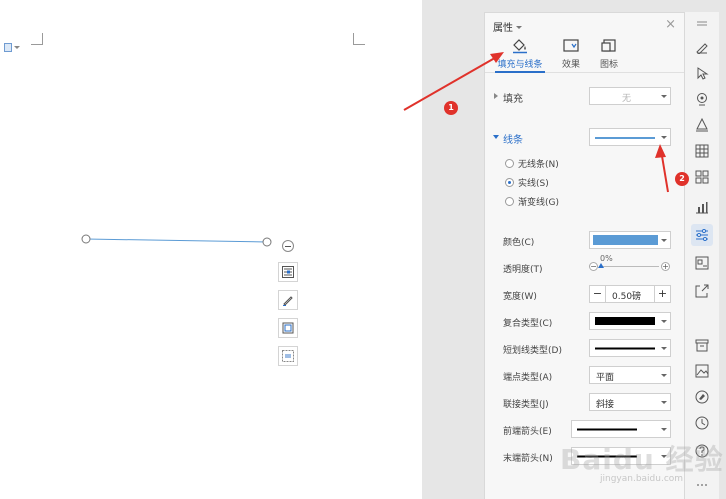  I want to click on radio-solid-line: 实线(S), so click(527, 182).